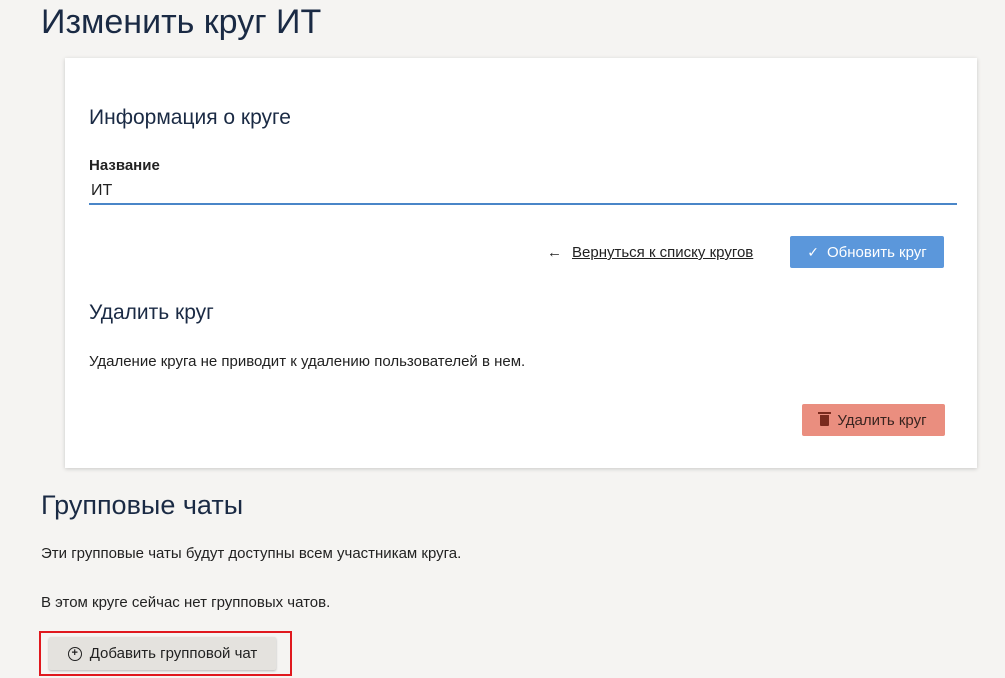 The height and width of the screenshot is (678, 1005). I want to click on page-title: Изменить круг ИТ, so click(181, 22).